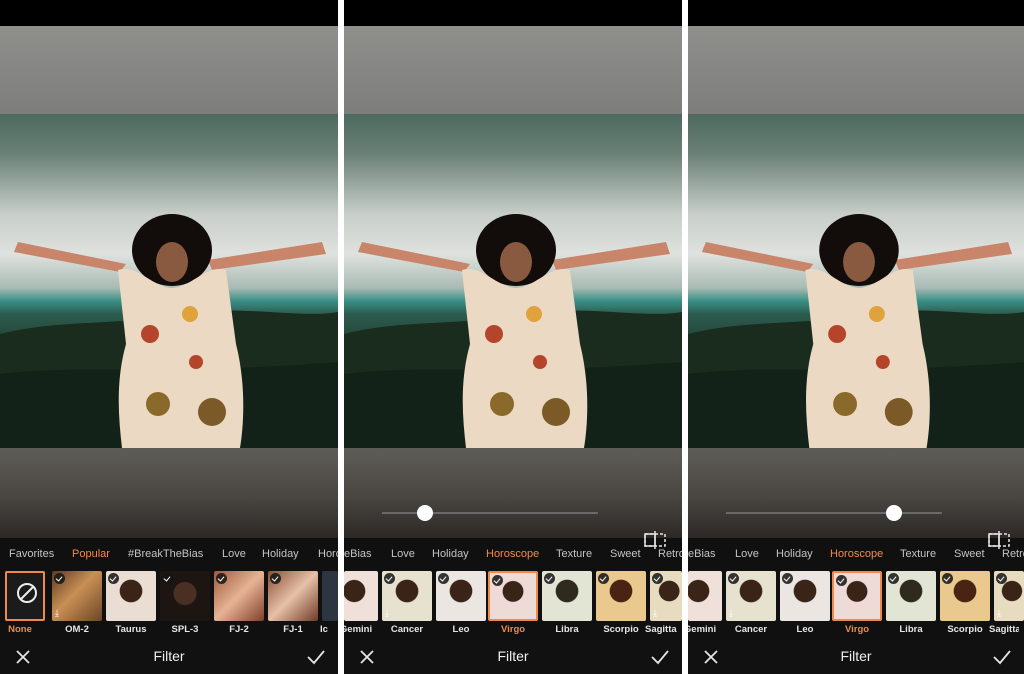 The height and width of the screenshot is (674, 1024). Describe the element at coordinates (169, 13) in the screenshot. I see `status-bar` at that location.